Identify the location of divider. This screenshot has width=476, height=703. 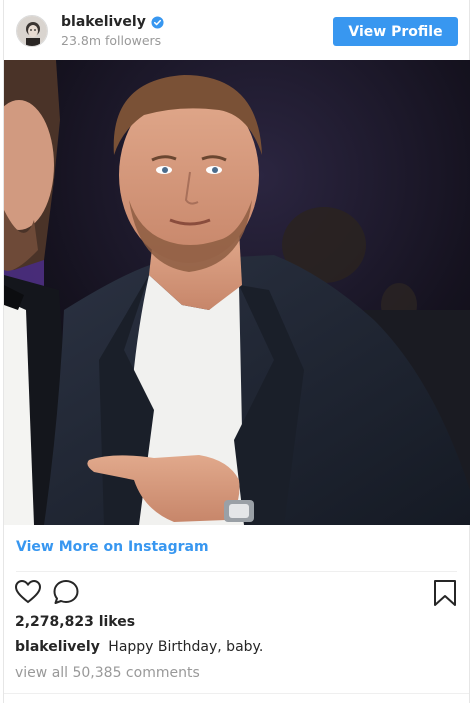
(236, 571).